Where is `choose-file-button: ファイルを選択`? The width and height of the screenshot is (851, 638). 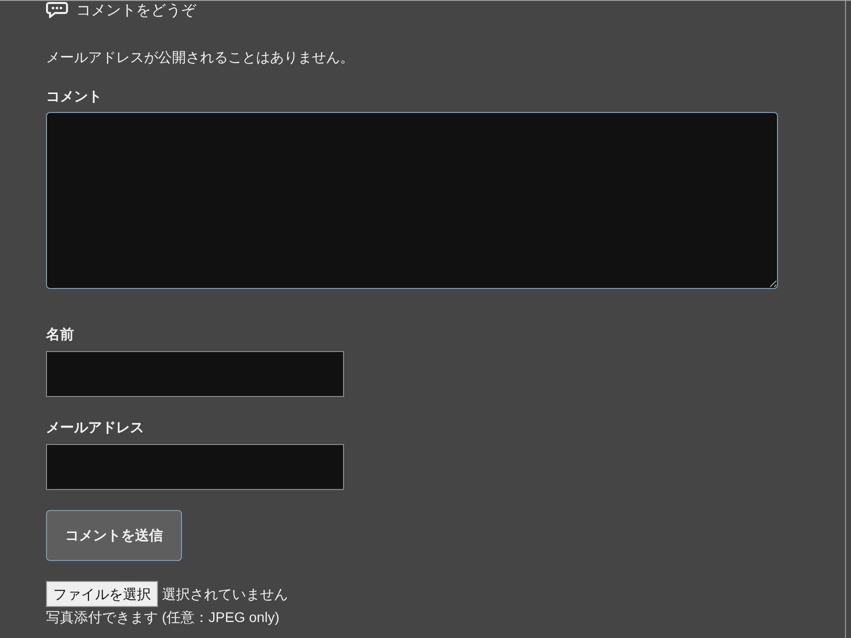 choose-file-button: ファイルを選択 is located at coordinates (102, 594).